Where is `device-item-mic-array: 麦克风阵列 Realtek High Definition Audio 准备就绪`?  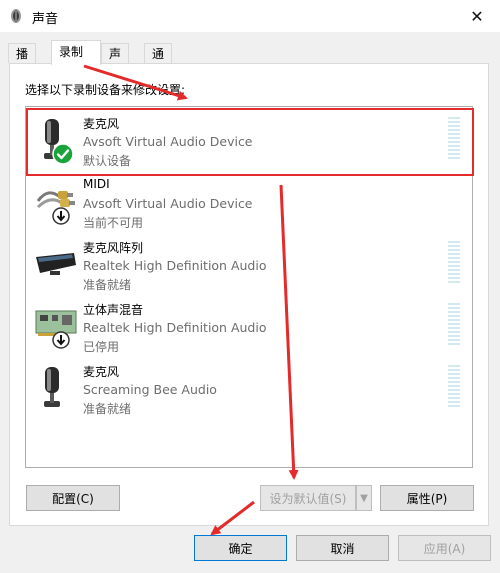 device-item-mic-array: 麦克风阵列 Realtek High Definition Audio 准备就绪 is located at coordinates (249, 263).